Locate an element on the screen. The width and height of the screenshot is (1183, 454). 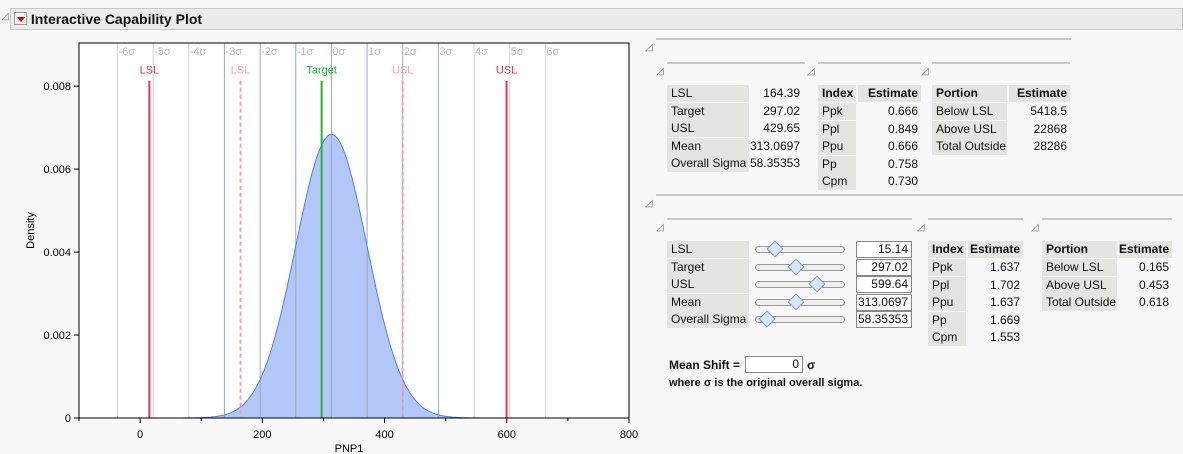
x-tick-label: 400 is located at coordinates (384, 435).